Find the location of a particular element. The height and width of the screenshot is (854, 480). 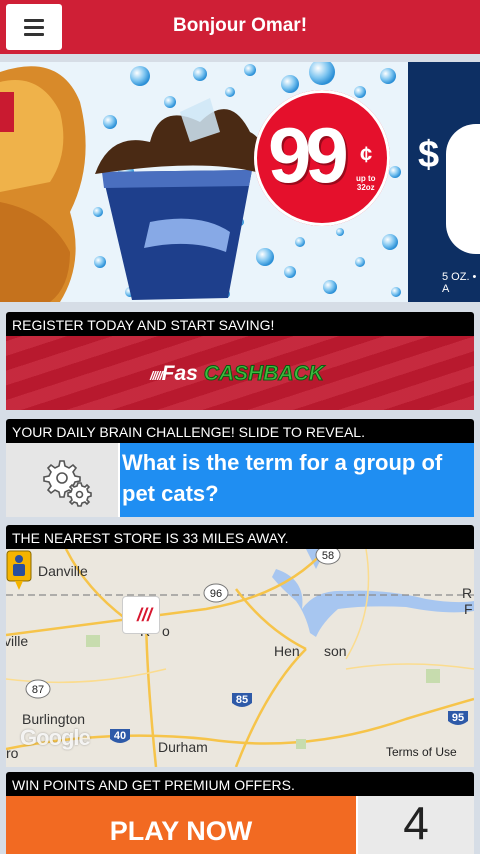

register-heading: REGISTER TODAY AND START SAVING! is located at coordinates (240, 324).